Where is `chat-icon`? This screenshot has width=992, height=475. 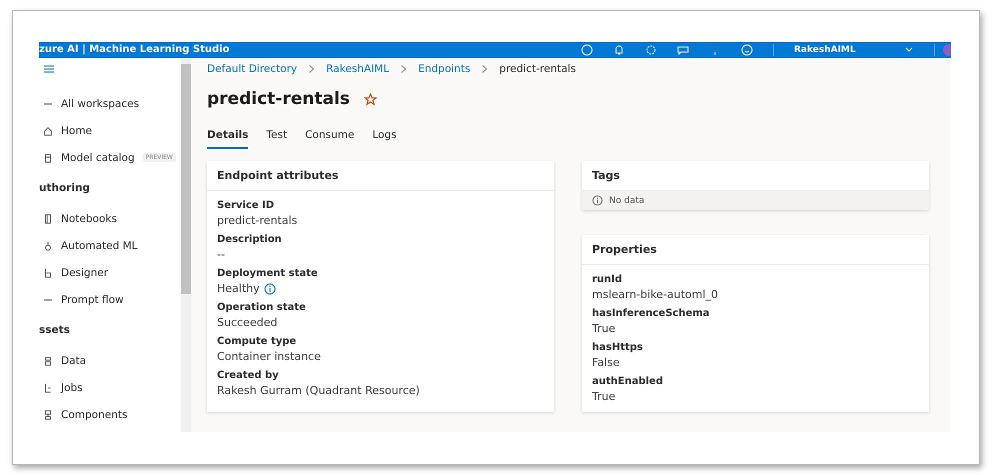
chat-icon is located at coordinates (683, 50).